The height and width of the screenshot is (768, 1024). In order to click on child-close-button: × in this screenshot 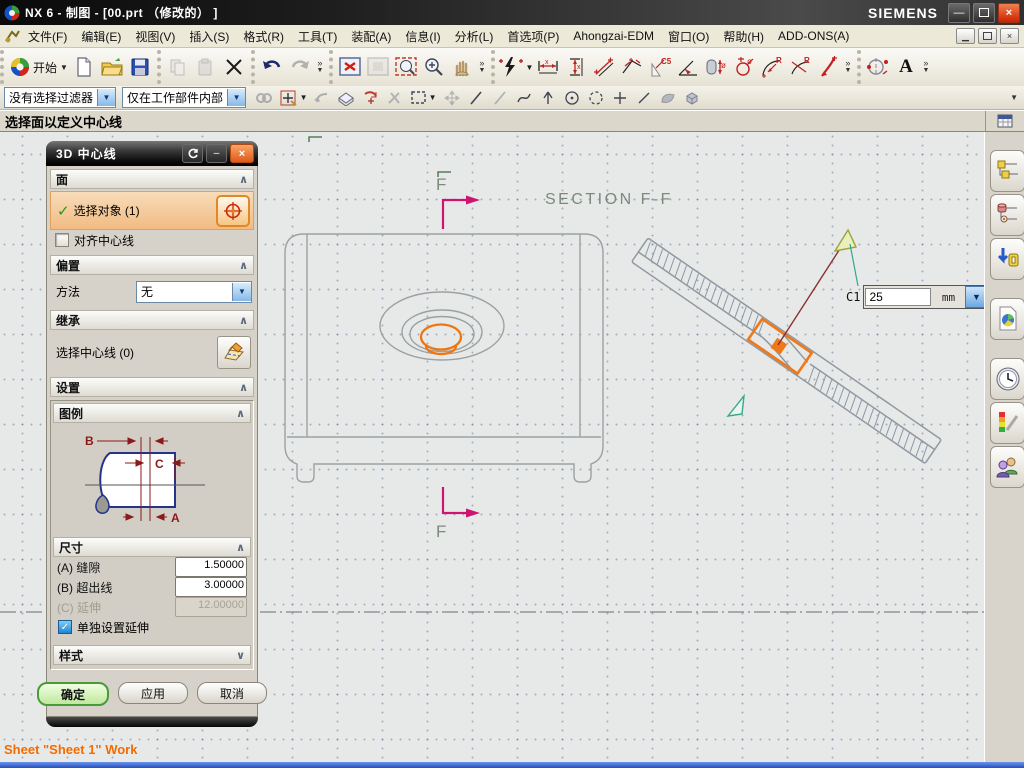, I will do `click(1009, 36)`.